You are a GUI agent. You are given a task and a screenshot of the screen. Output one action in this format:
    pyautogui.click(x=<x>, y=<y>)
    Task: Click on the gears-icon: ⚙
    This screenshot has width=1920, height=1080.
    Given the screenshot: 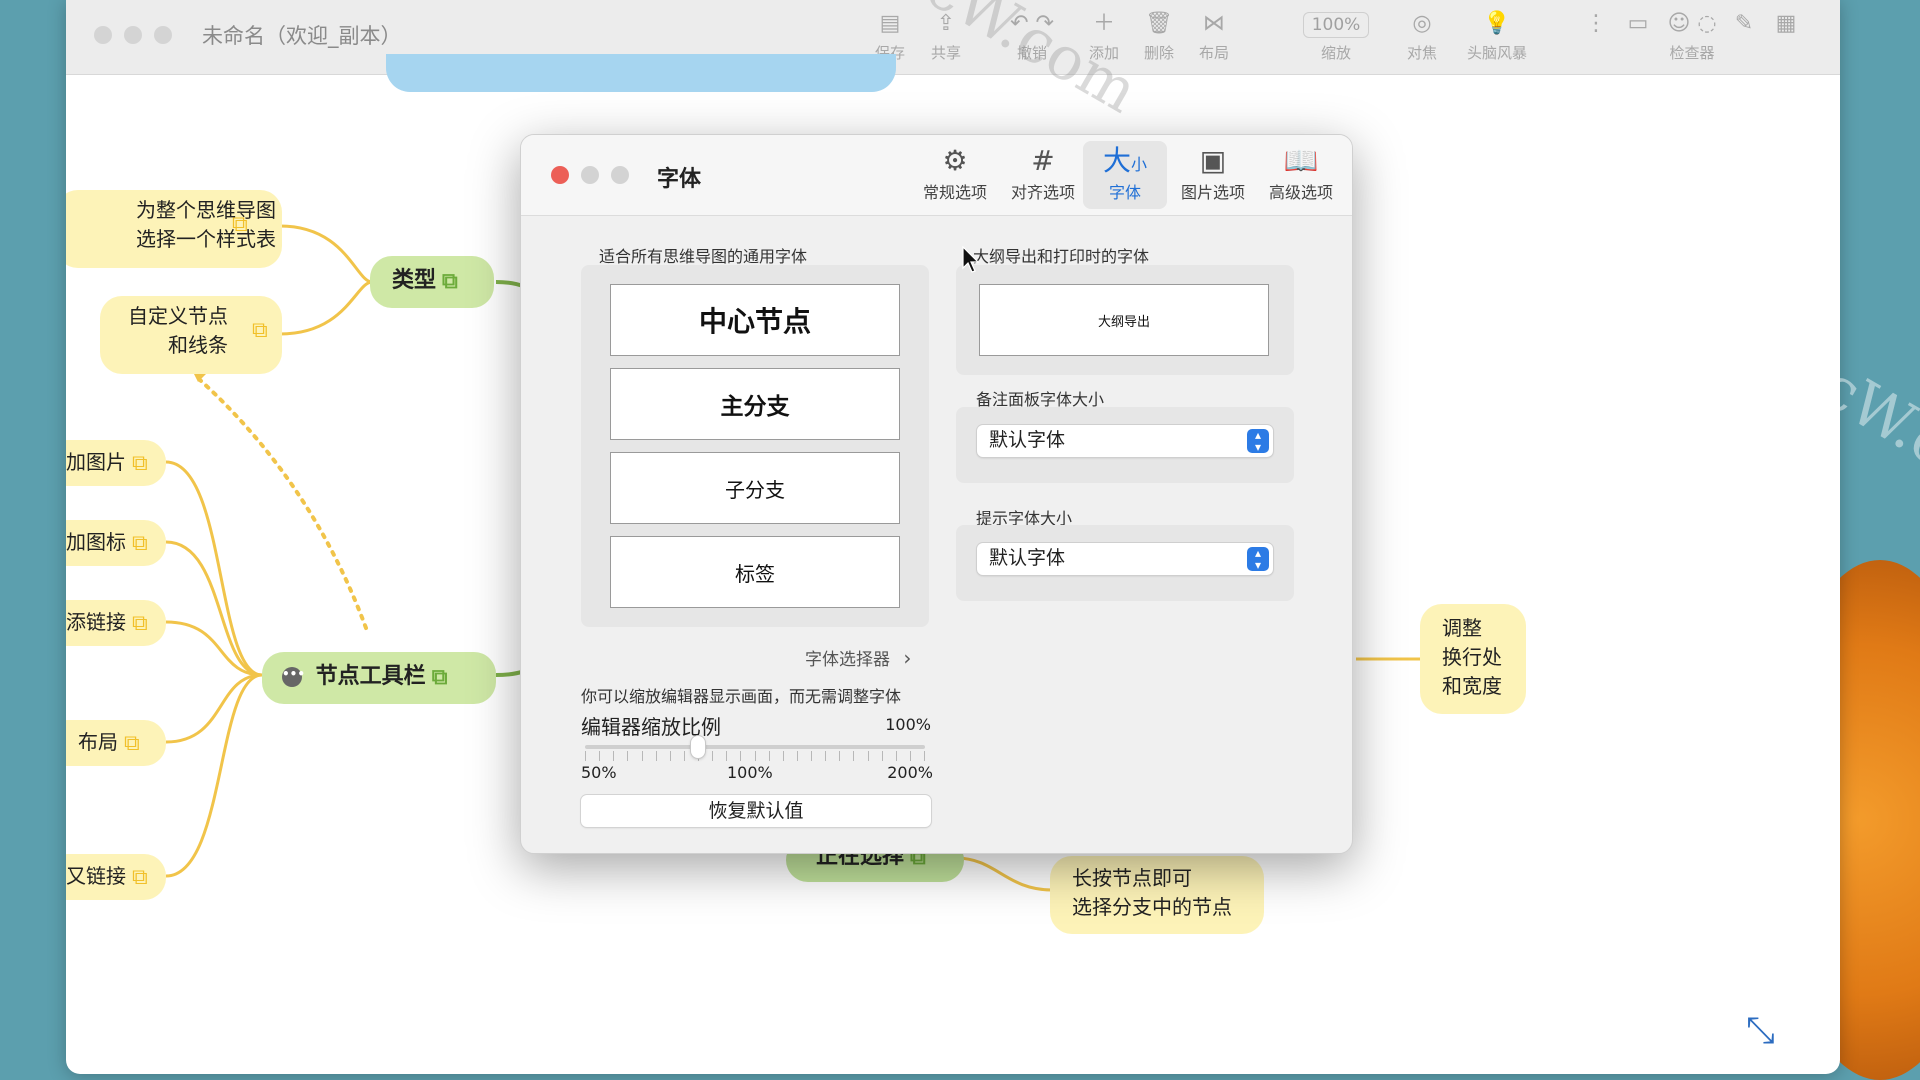 What is the action you would take?
    pyautogui.click(x=955, y=160)
    